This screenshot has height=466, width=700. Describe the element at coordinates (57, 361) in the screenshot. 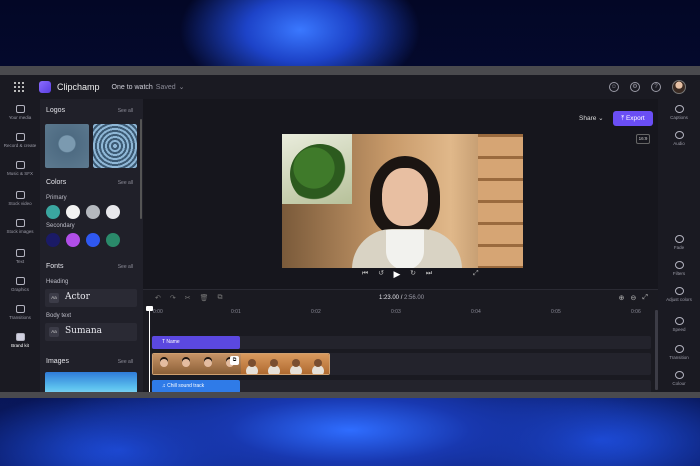

I see `images-title: Images` at that location.